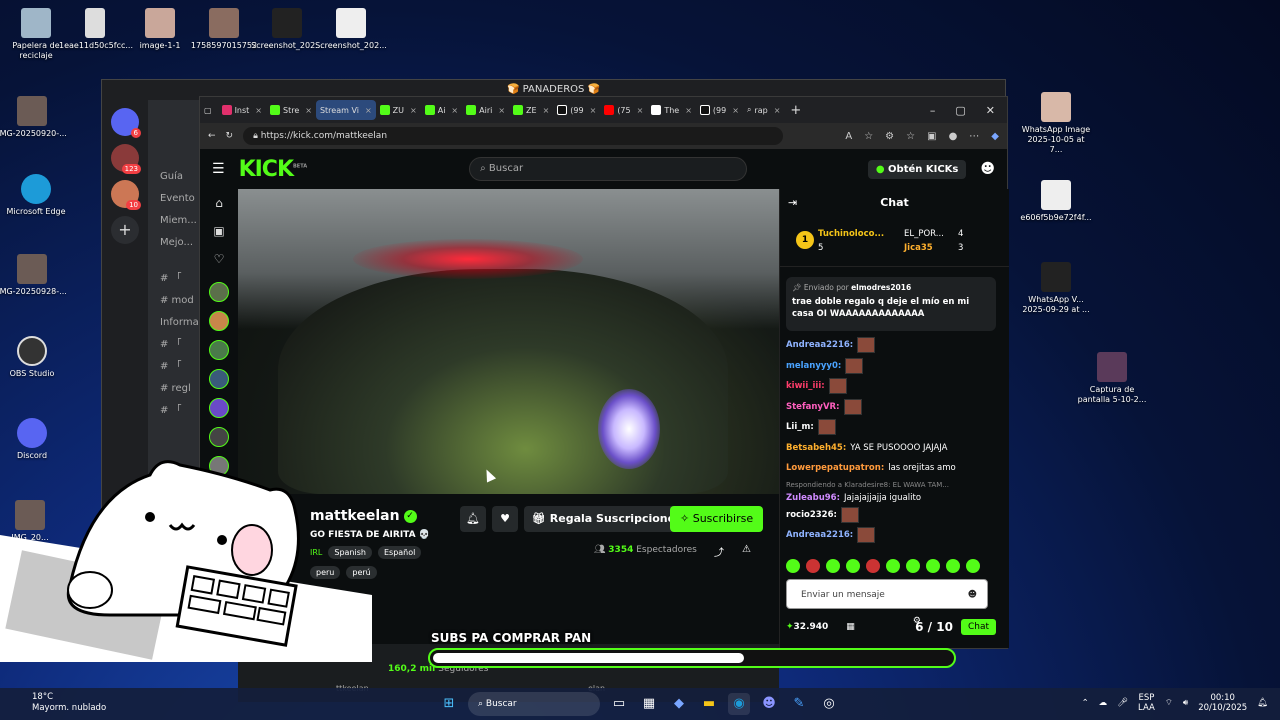  Describe the element at coordinates (739, 704) in the screenshot. I see `edge-icon: ◉` at that location.